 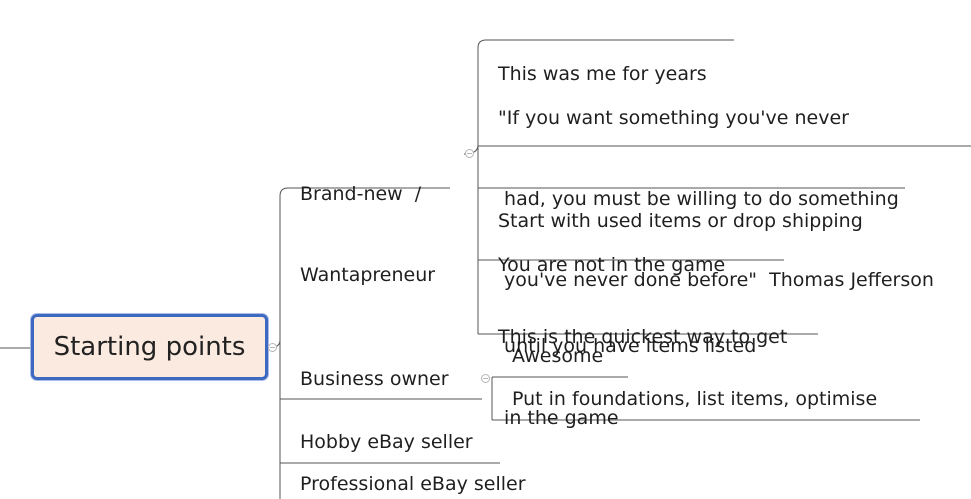 I want to click on branch-professional-seller: Professional eBay seller, so click(x=413, y=484).